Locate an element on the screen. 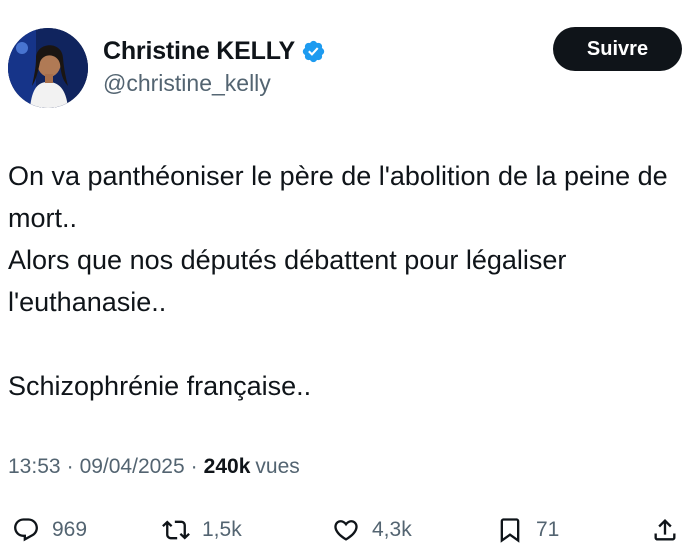 The width and height of the screenshot is (697, 556). follow-button: Suivre is located at coordinates (617, 49).